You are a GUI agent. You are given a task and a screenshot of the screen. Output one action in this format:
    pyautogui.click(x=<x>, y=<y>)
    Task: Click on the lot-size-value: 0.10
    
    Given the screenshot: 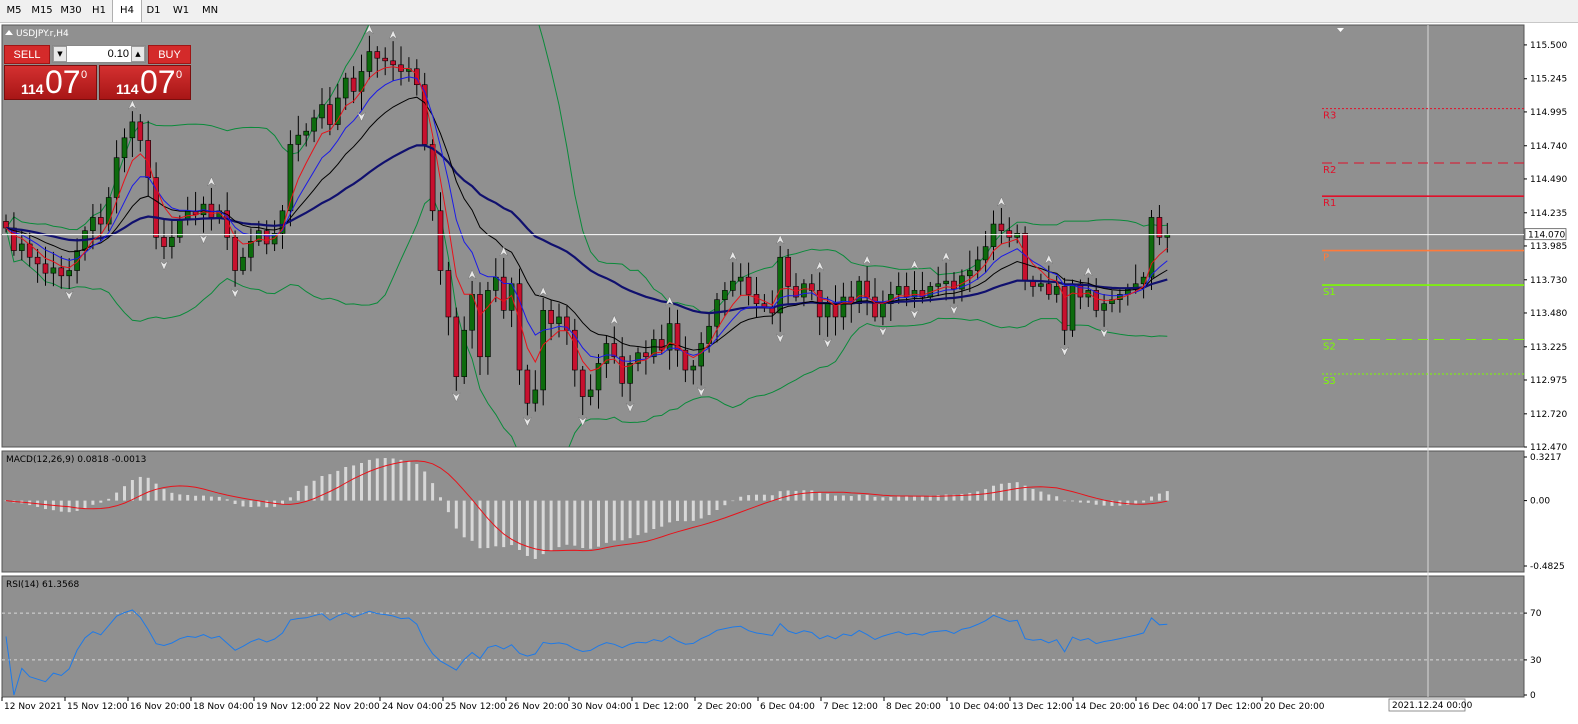 What is the action you would take?
    pyautogui.click(x=99, y=54)
    